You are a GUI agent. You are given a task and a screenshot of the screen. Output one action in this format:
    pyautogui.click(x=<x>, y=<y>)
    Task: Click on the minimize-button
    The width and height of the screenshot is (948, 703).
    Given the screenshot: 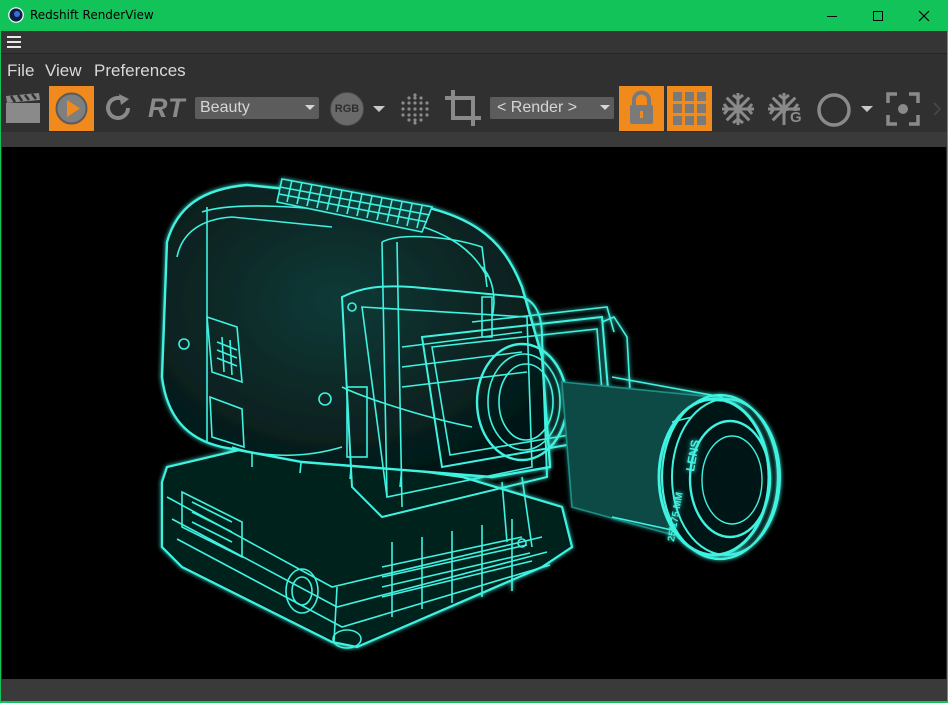 What is the action you would take?
    pyautogui.click(x=832, y=15)
    